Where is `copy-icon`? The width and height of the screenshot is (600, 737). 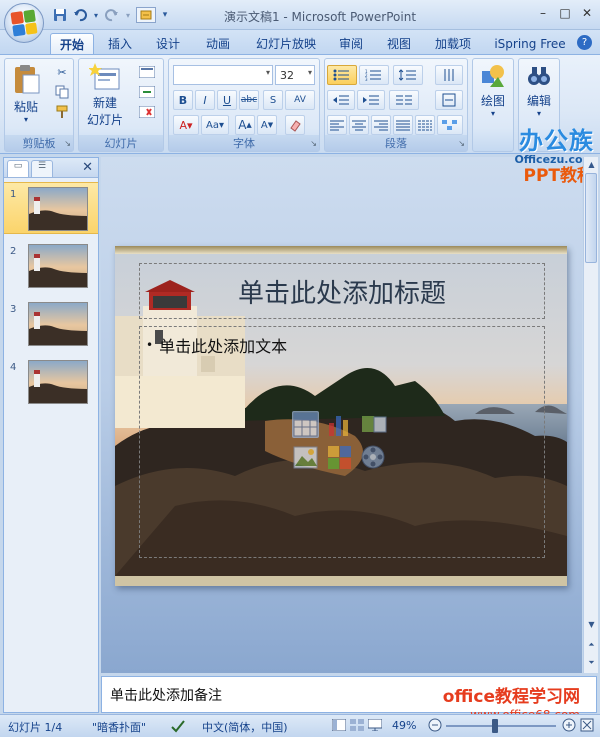 copy-icon is located at coordinates (62, 92).